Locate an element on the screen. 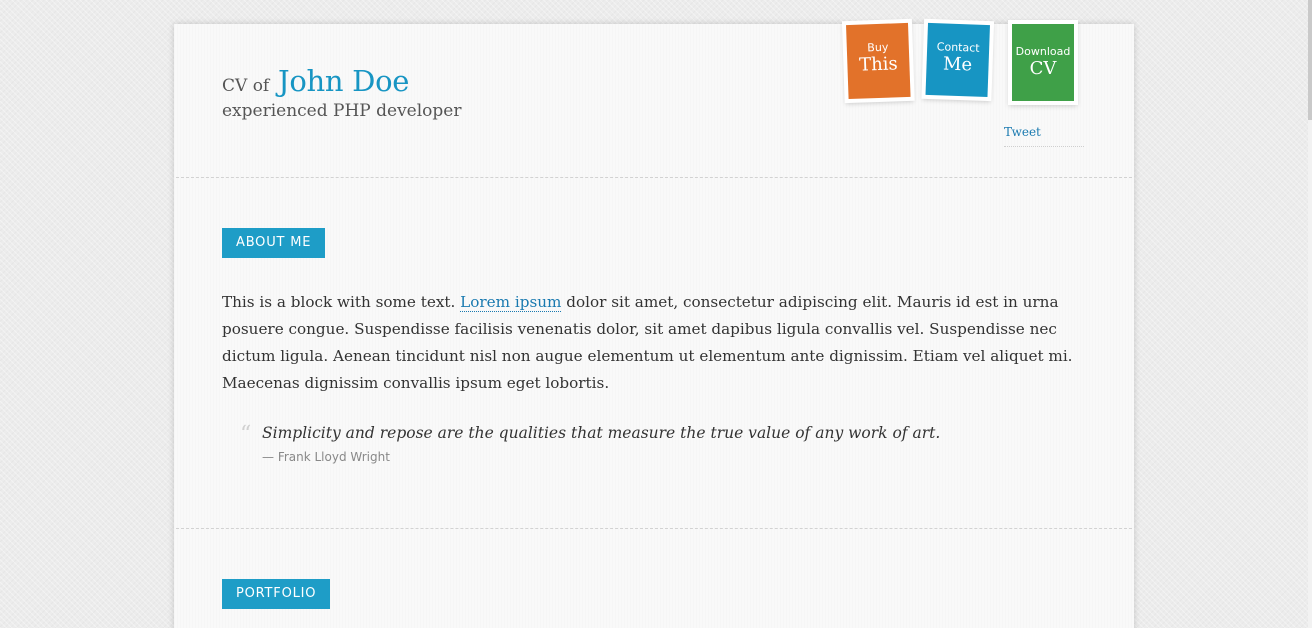 The height and width of the screenshot is (628, 1312). about-text-start: This is a block with some text. is located at coordinates (341, 302).